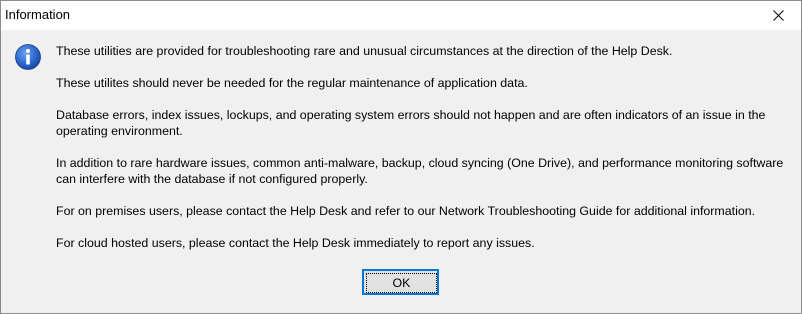 This screenshot has height=314, width=802. I want to click on close-button, so click(779, 15).